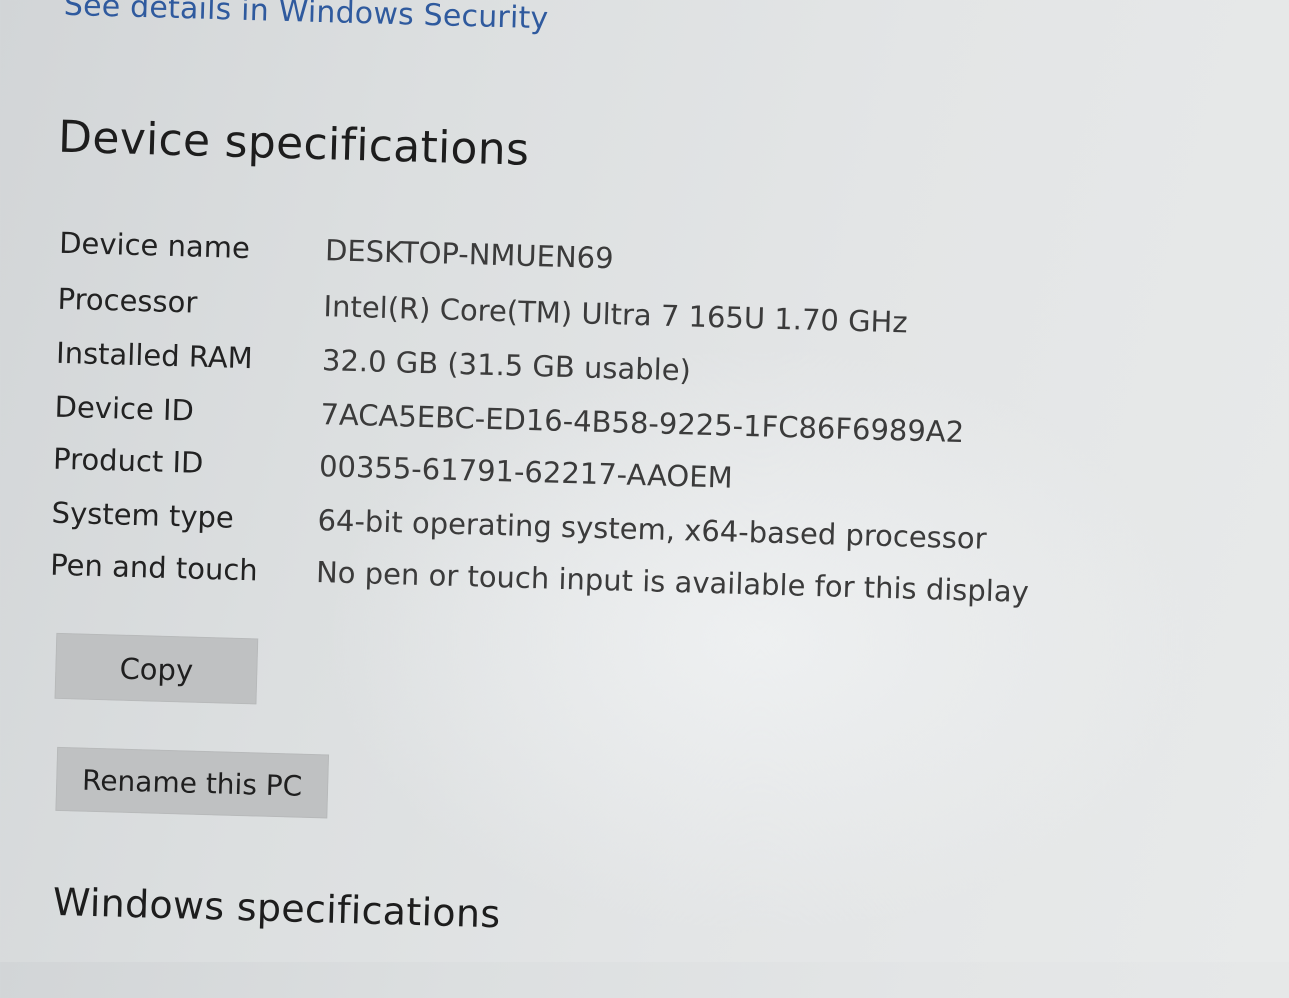 The height and width of the screenshot is (998, 1289). What do you see at coordinates (154, 355) in the screenshot?
I see `spec-label: Installed RAM` at bounding box center [154, 355].